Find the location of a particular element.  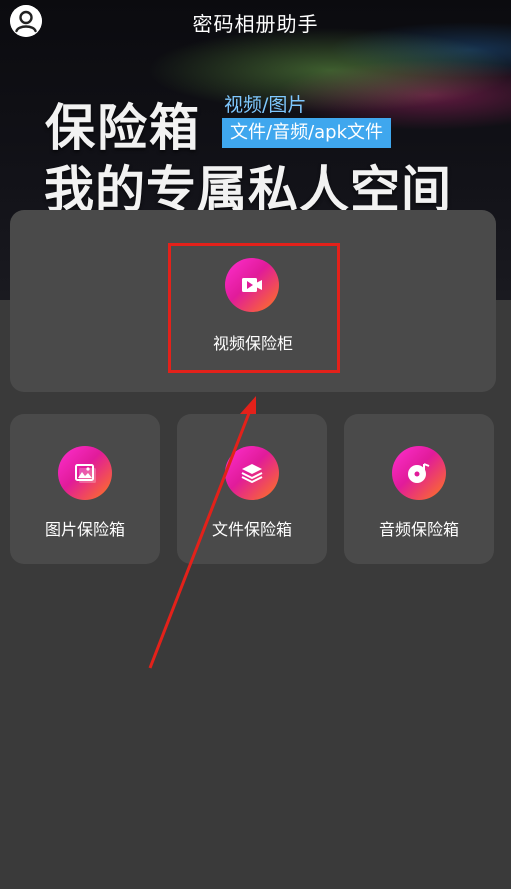

layers-icon is located at coordinates (252, 473).